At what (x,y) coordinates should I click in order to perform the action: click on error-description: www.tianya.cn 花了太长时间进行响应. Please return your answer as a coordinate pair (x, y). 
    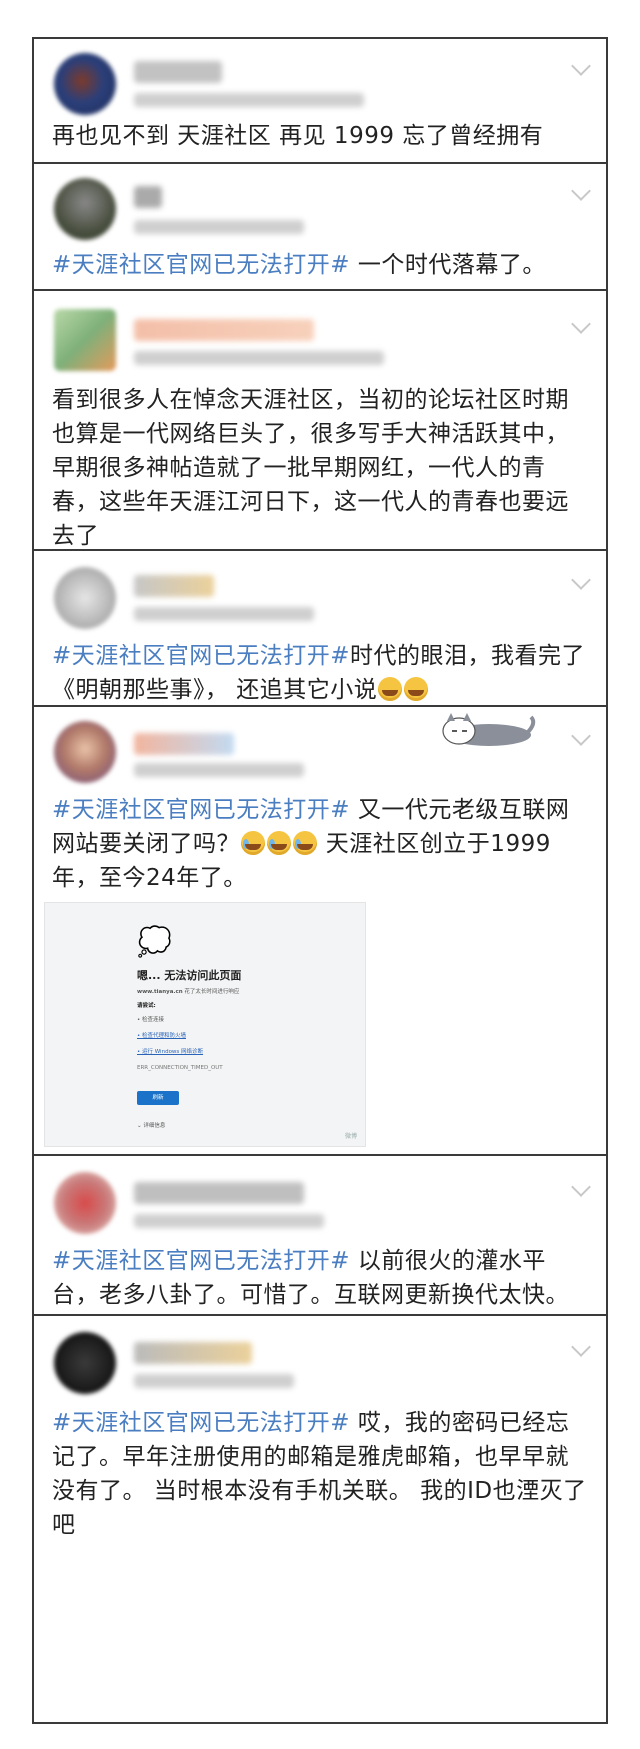
    Looking at the image, I should click on (188, 992).